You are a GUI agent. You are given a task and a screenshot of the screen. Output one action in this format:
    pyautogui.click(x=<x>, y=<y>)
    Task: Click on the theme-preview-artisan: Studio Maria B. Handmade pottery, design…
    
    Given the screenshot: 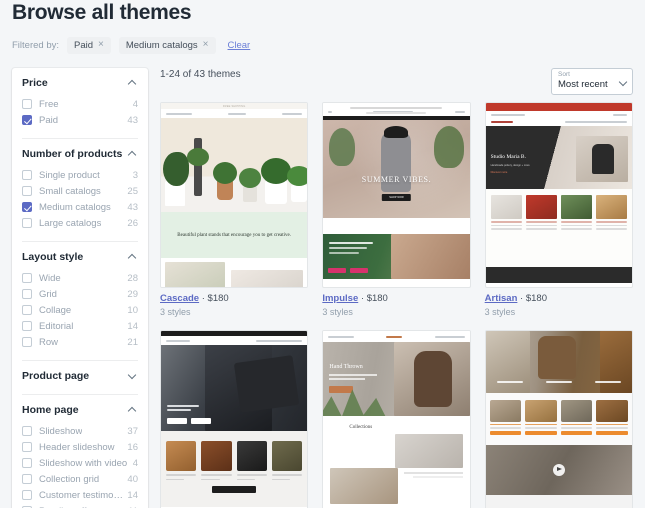 What is the action you would take?
    pyautogui.click(x=558, y=195)
    